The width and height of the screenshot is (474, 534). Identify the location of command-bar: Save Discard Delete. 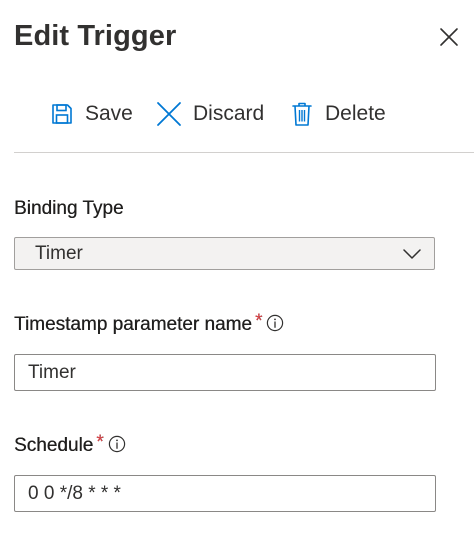
(237, 114).